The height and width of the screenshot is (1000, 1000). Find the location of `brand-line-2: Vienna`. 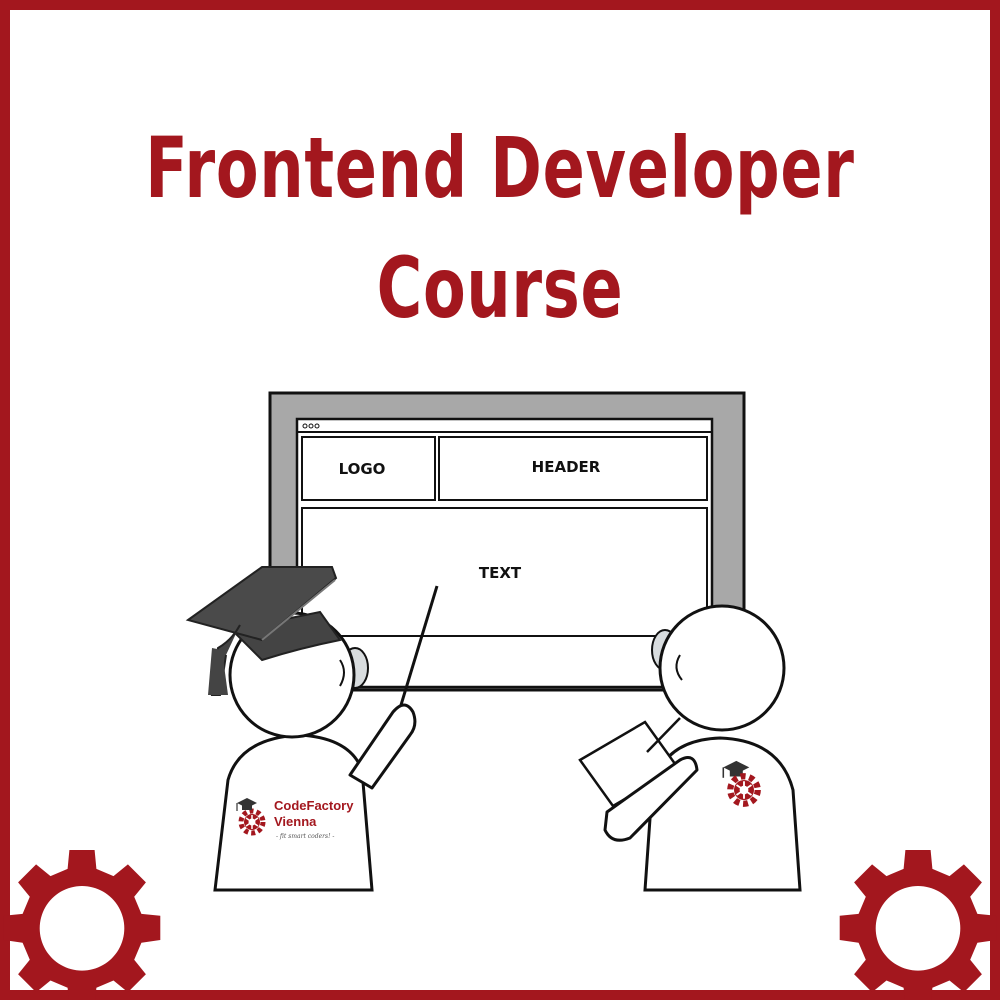

brand-line-2: Vienna is located at coordinates (295, 821).